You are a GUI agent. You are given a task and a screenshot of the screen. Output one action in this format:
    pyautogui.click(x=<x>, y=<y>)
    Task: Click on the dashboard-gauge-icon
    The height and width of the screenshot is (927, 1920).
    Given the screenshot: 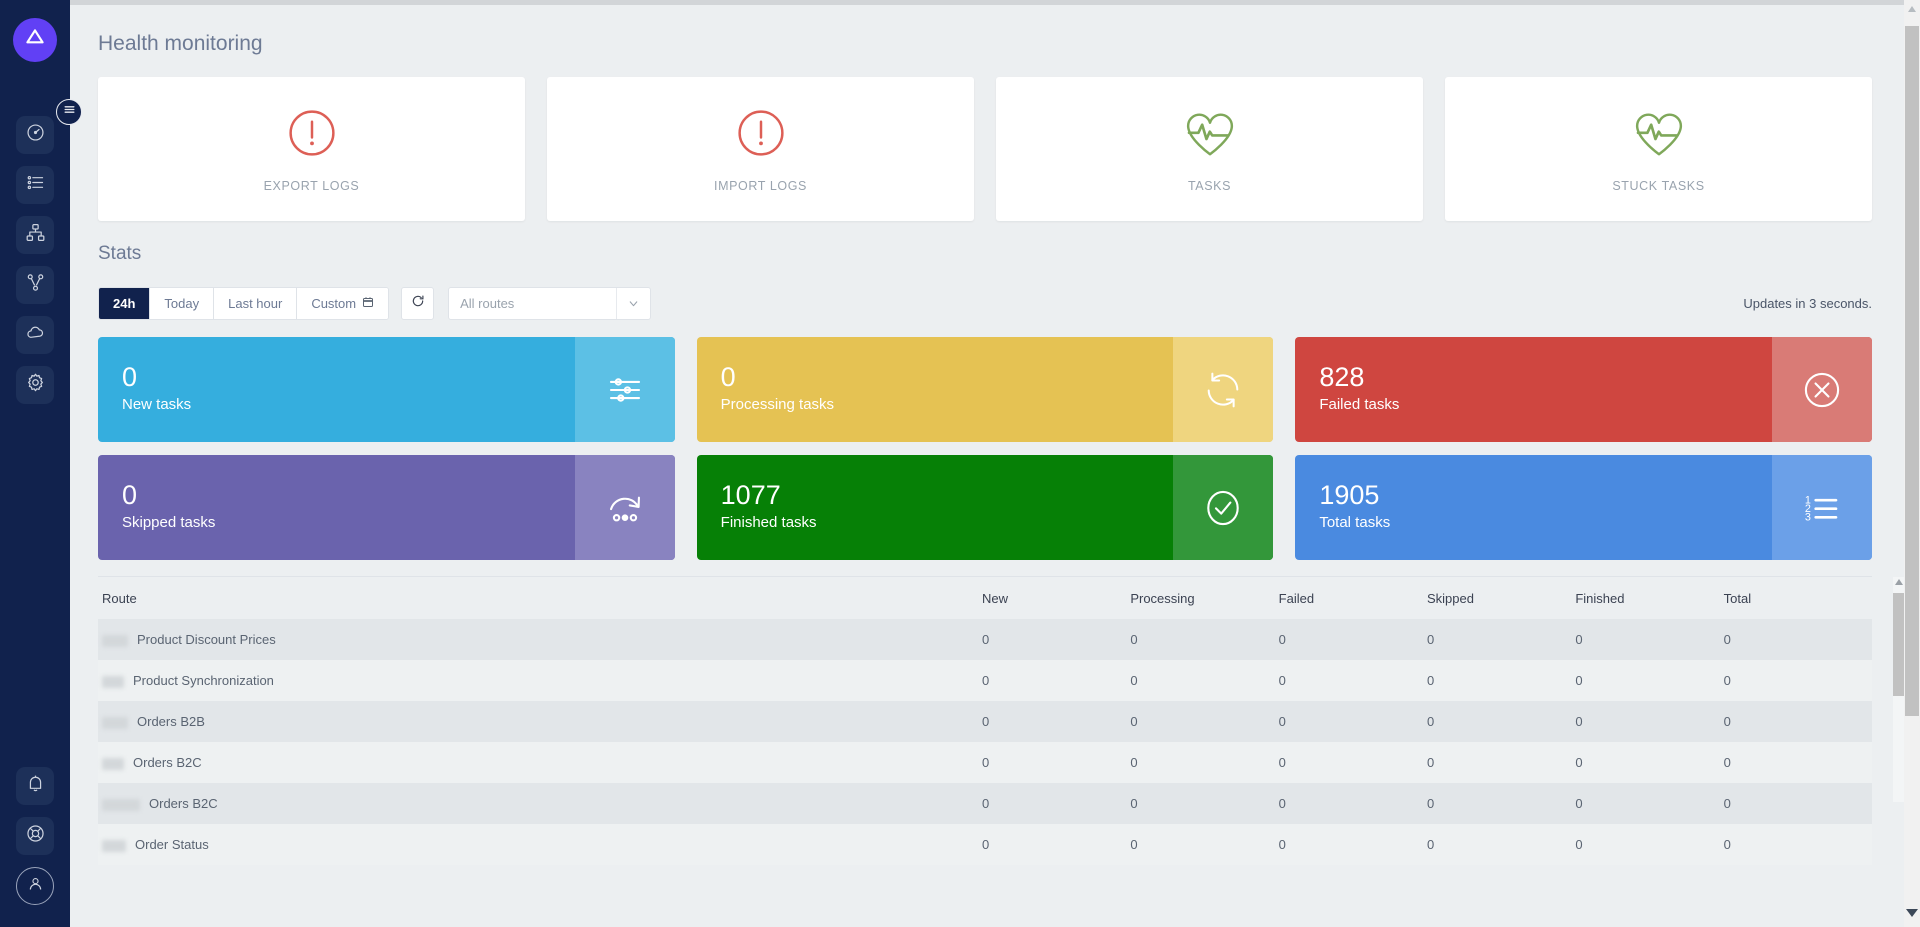 What is the action you would take?
    pyautogui.click(x=35, y=135)
    